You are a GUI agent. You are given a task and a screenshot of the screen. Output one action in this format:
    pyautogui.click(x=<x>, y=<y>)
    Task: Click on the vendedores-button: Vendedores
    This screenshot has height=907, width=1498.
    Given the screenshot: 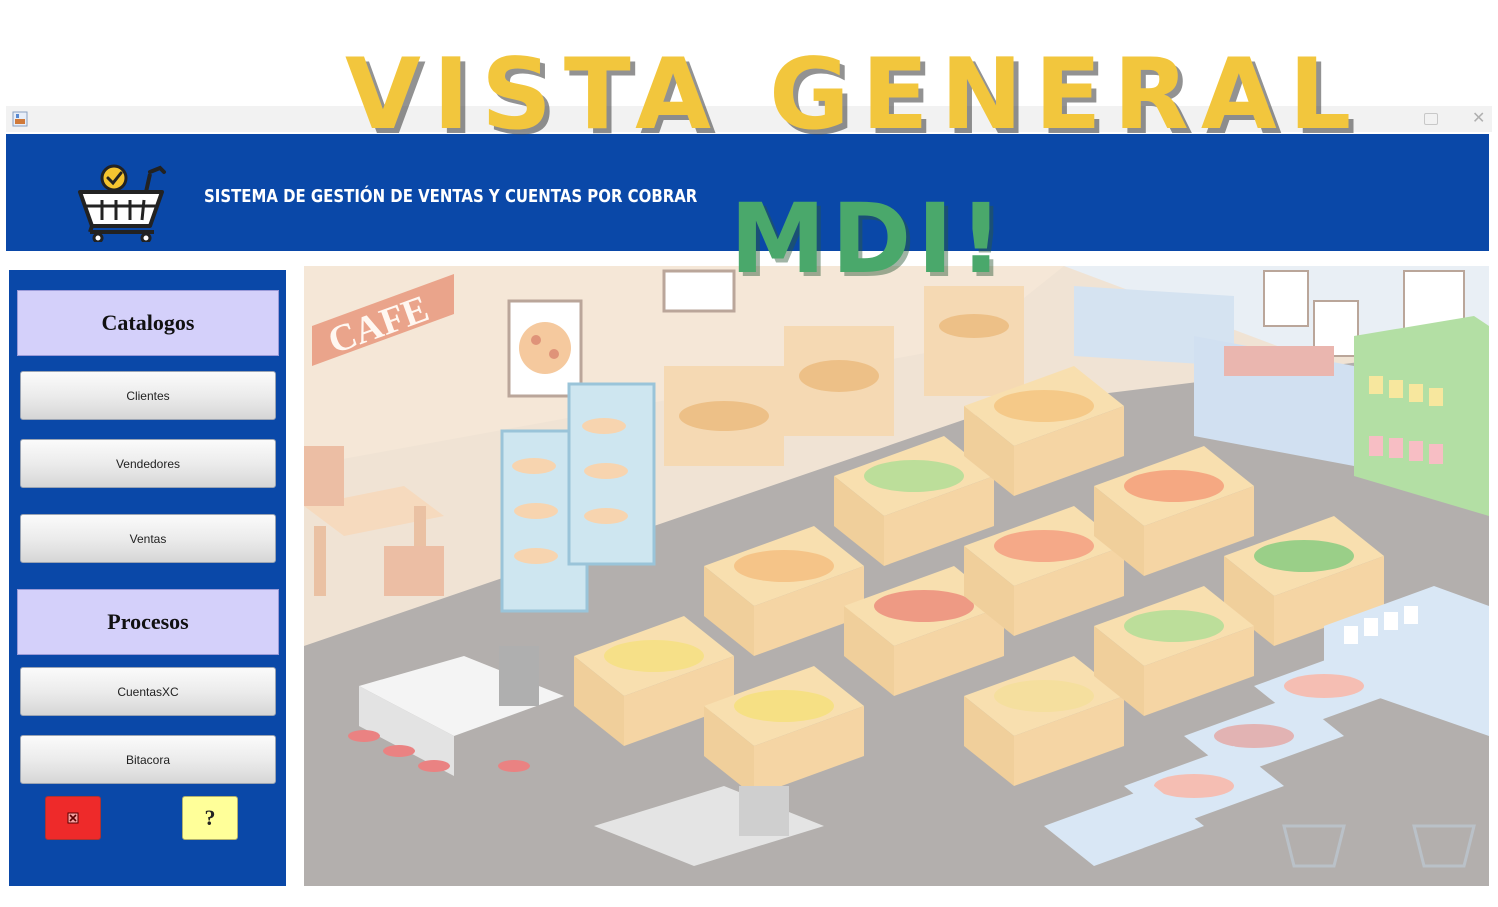 What is the action you would take?
    pyautogui.click(x=148, y=463)
    